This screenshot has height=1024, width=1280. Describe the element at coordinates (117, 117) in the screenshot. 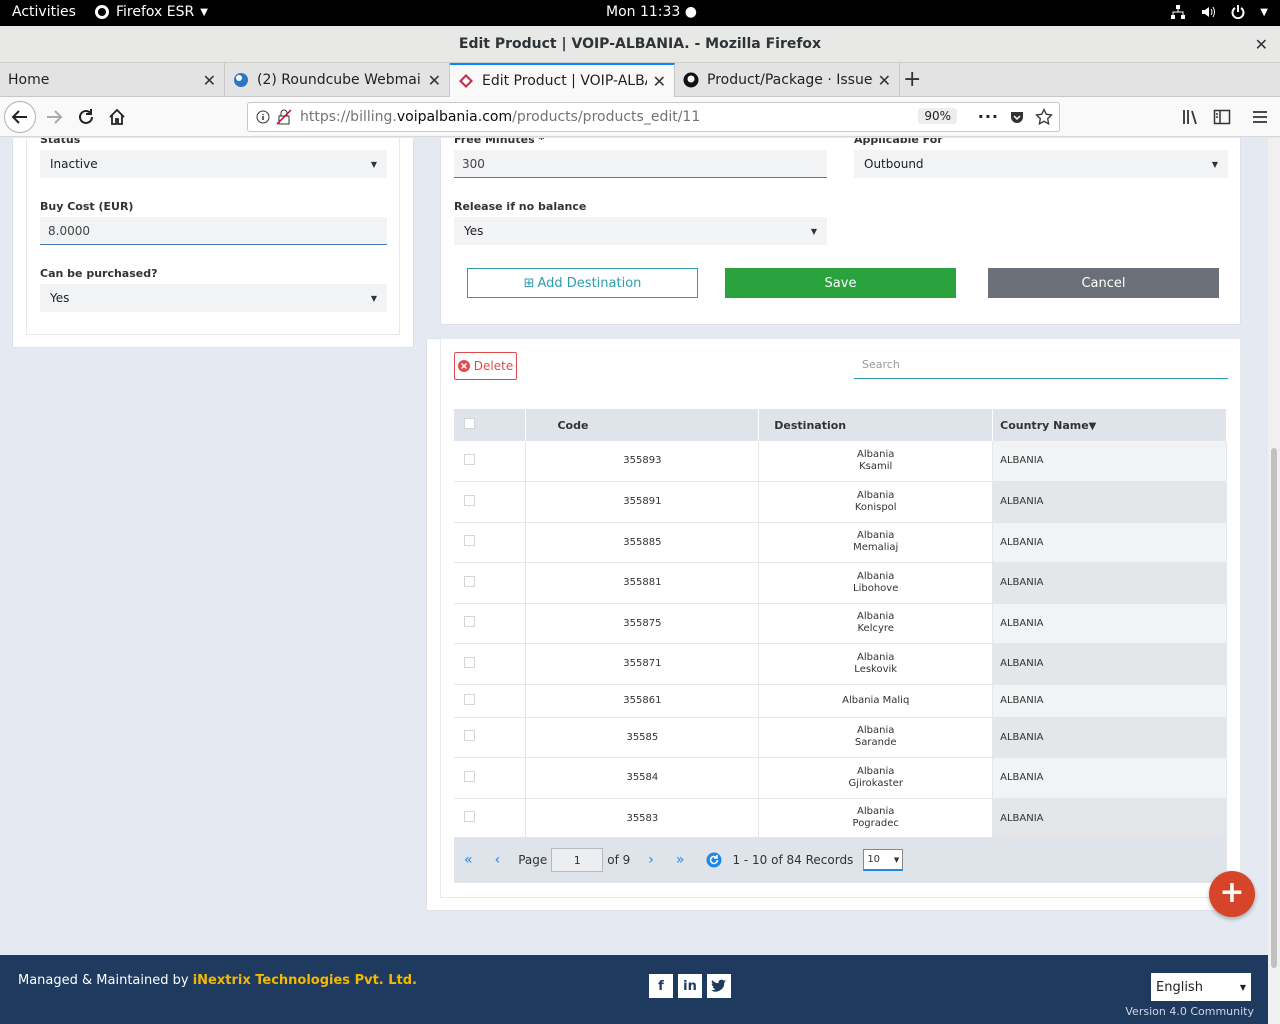

I see `home-button` at that location.